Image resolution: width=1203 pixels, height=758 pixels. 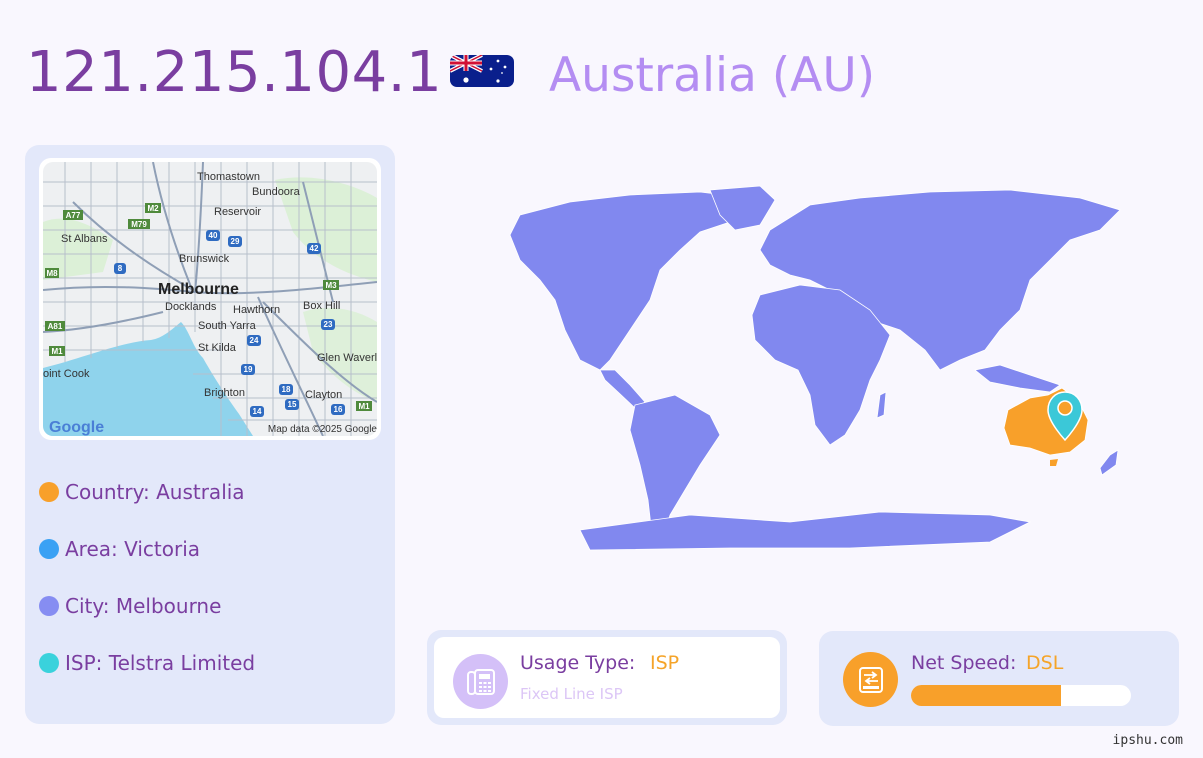 I want to click on info-country: Country: Australia, so click(x=147, y=491).